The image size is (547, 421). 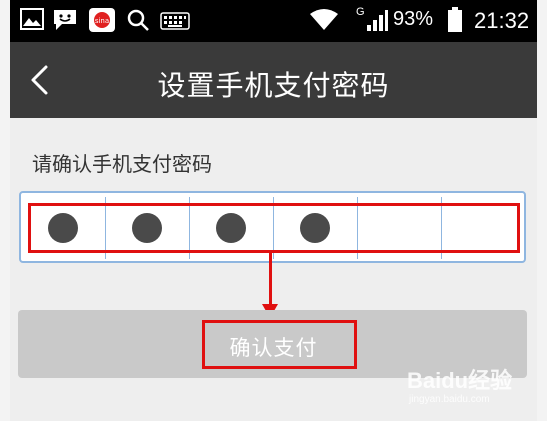 What do you see at coordinates (138, 20) in the screenshot?
I see `search-icon` at bounding box center [138, 20].